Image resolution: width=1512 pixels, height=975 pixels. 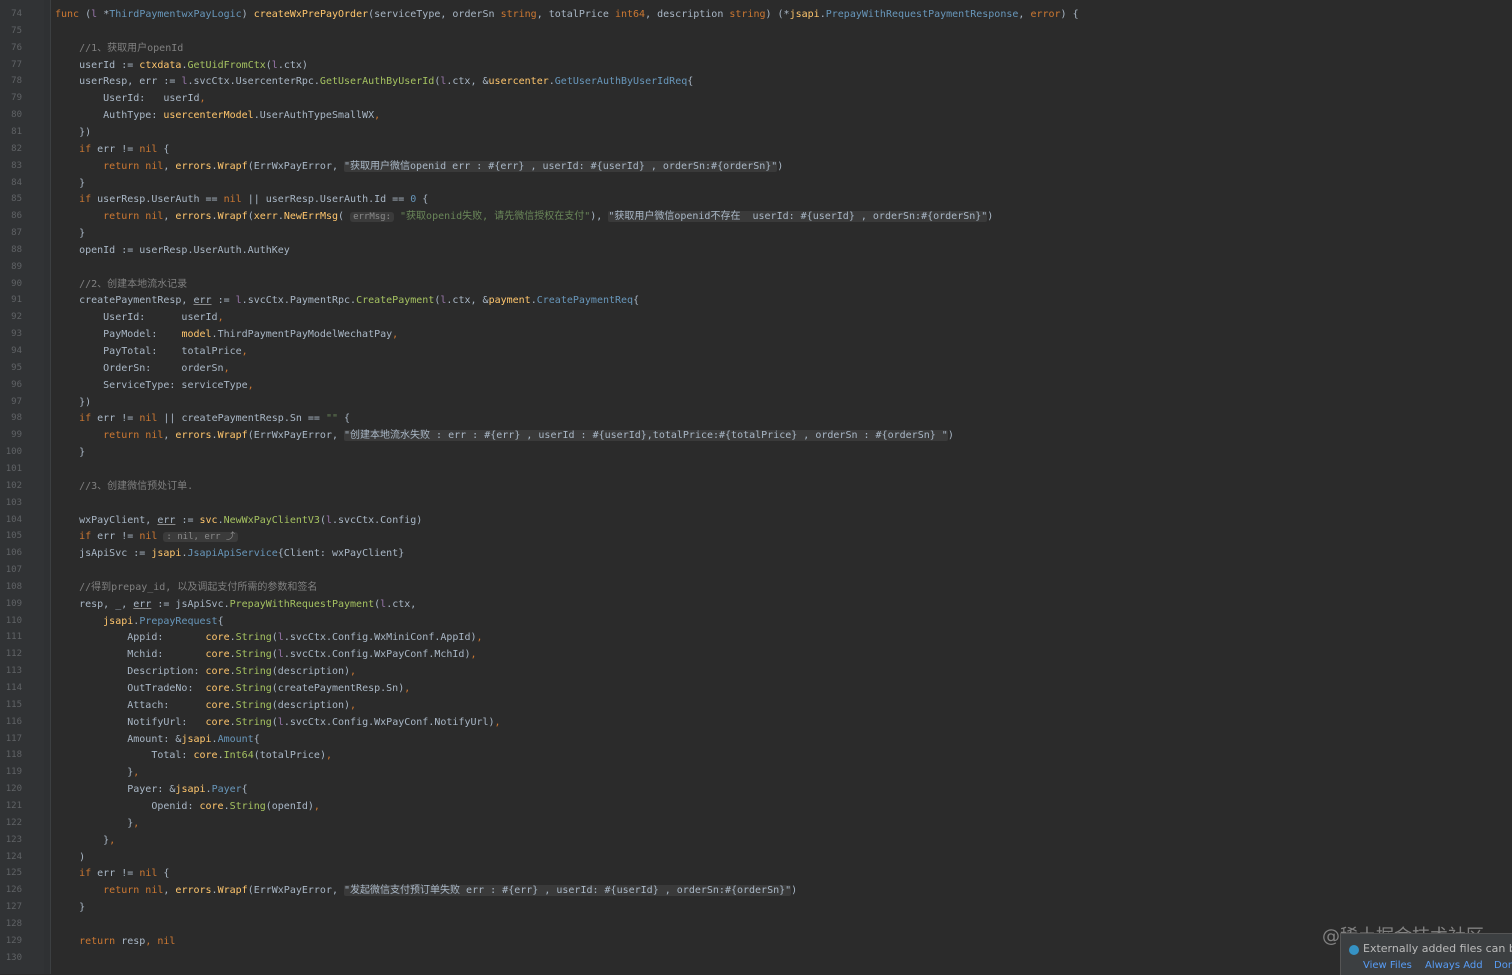 I want to click on dont-ask-link: Don, so click(x=1503, y=965).